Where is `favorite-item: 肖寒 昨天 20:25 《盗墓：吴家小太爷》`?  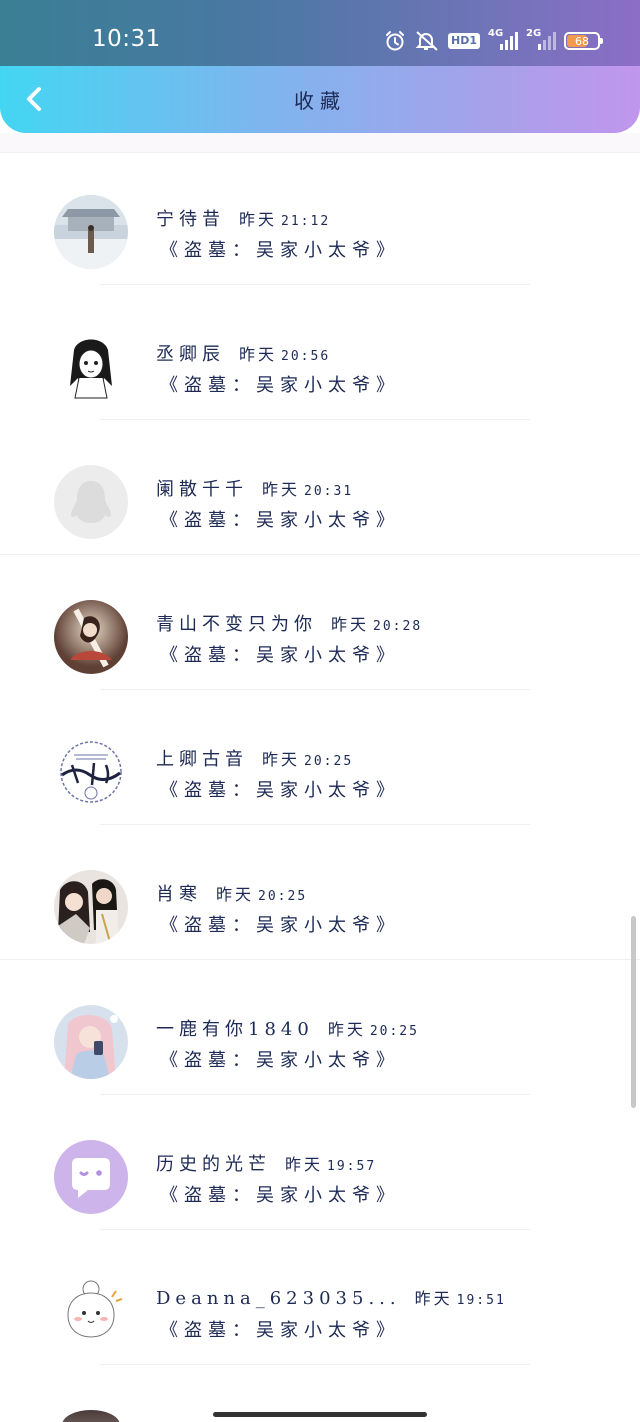
favorite-item: 肖寒 昨天 20:25 《盗墓：吴家小太爷》 is located at coordinates (320, 892).